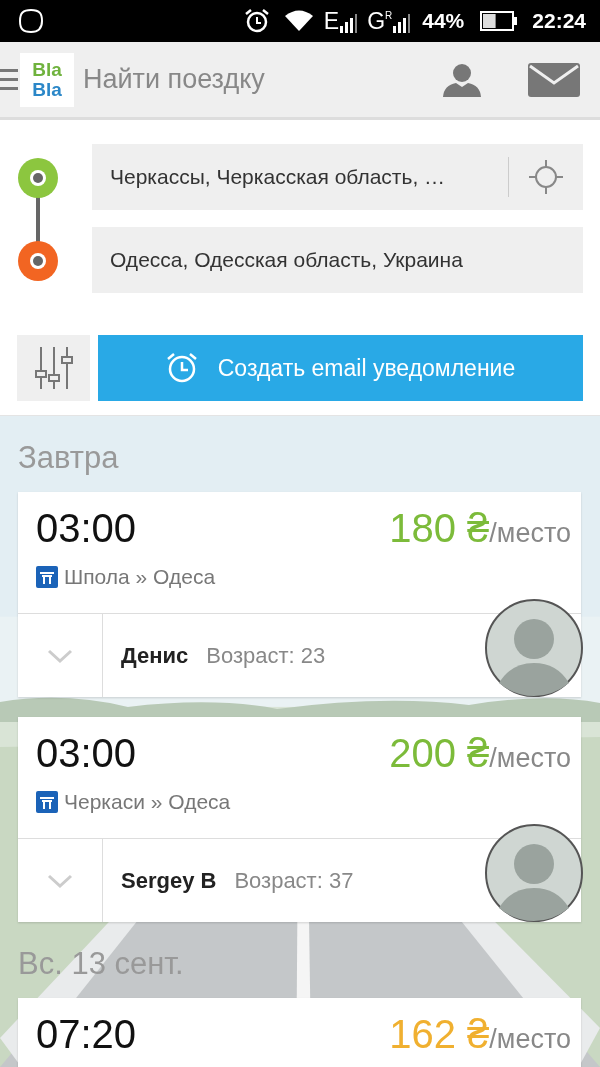 This screenshot has width=600, height=1067. I want to click on battery-icon, so click(499, 21).